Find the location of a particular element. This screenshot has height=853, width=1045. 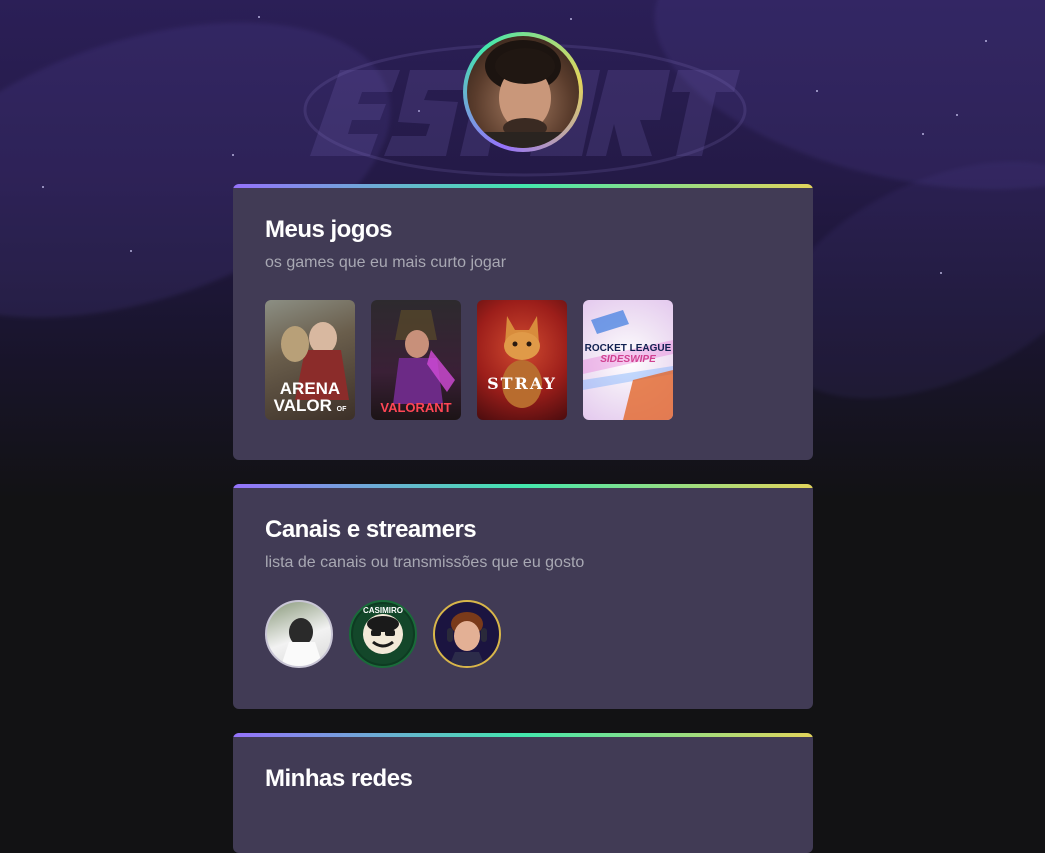

game-title: STRAY is located at coordinates (522, 383).